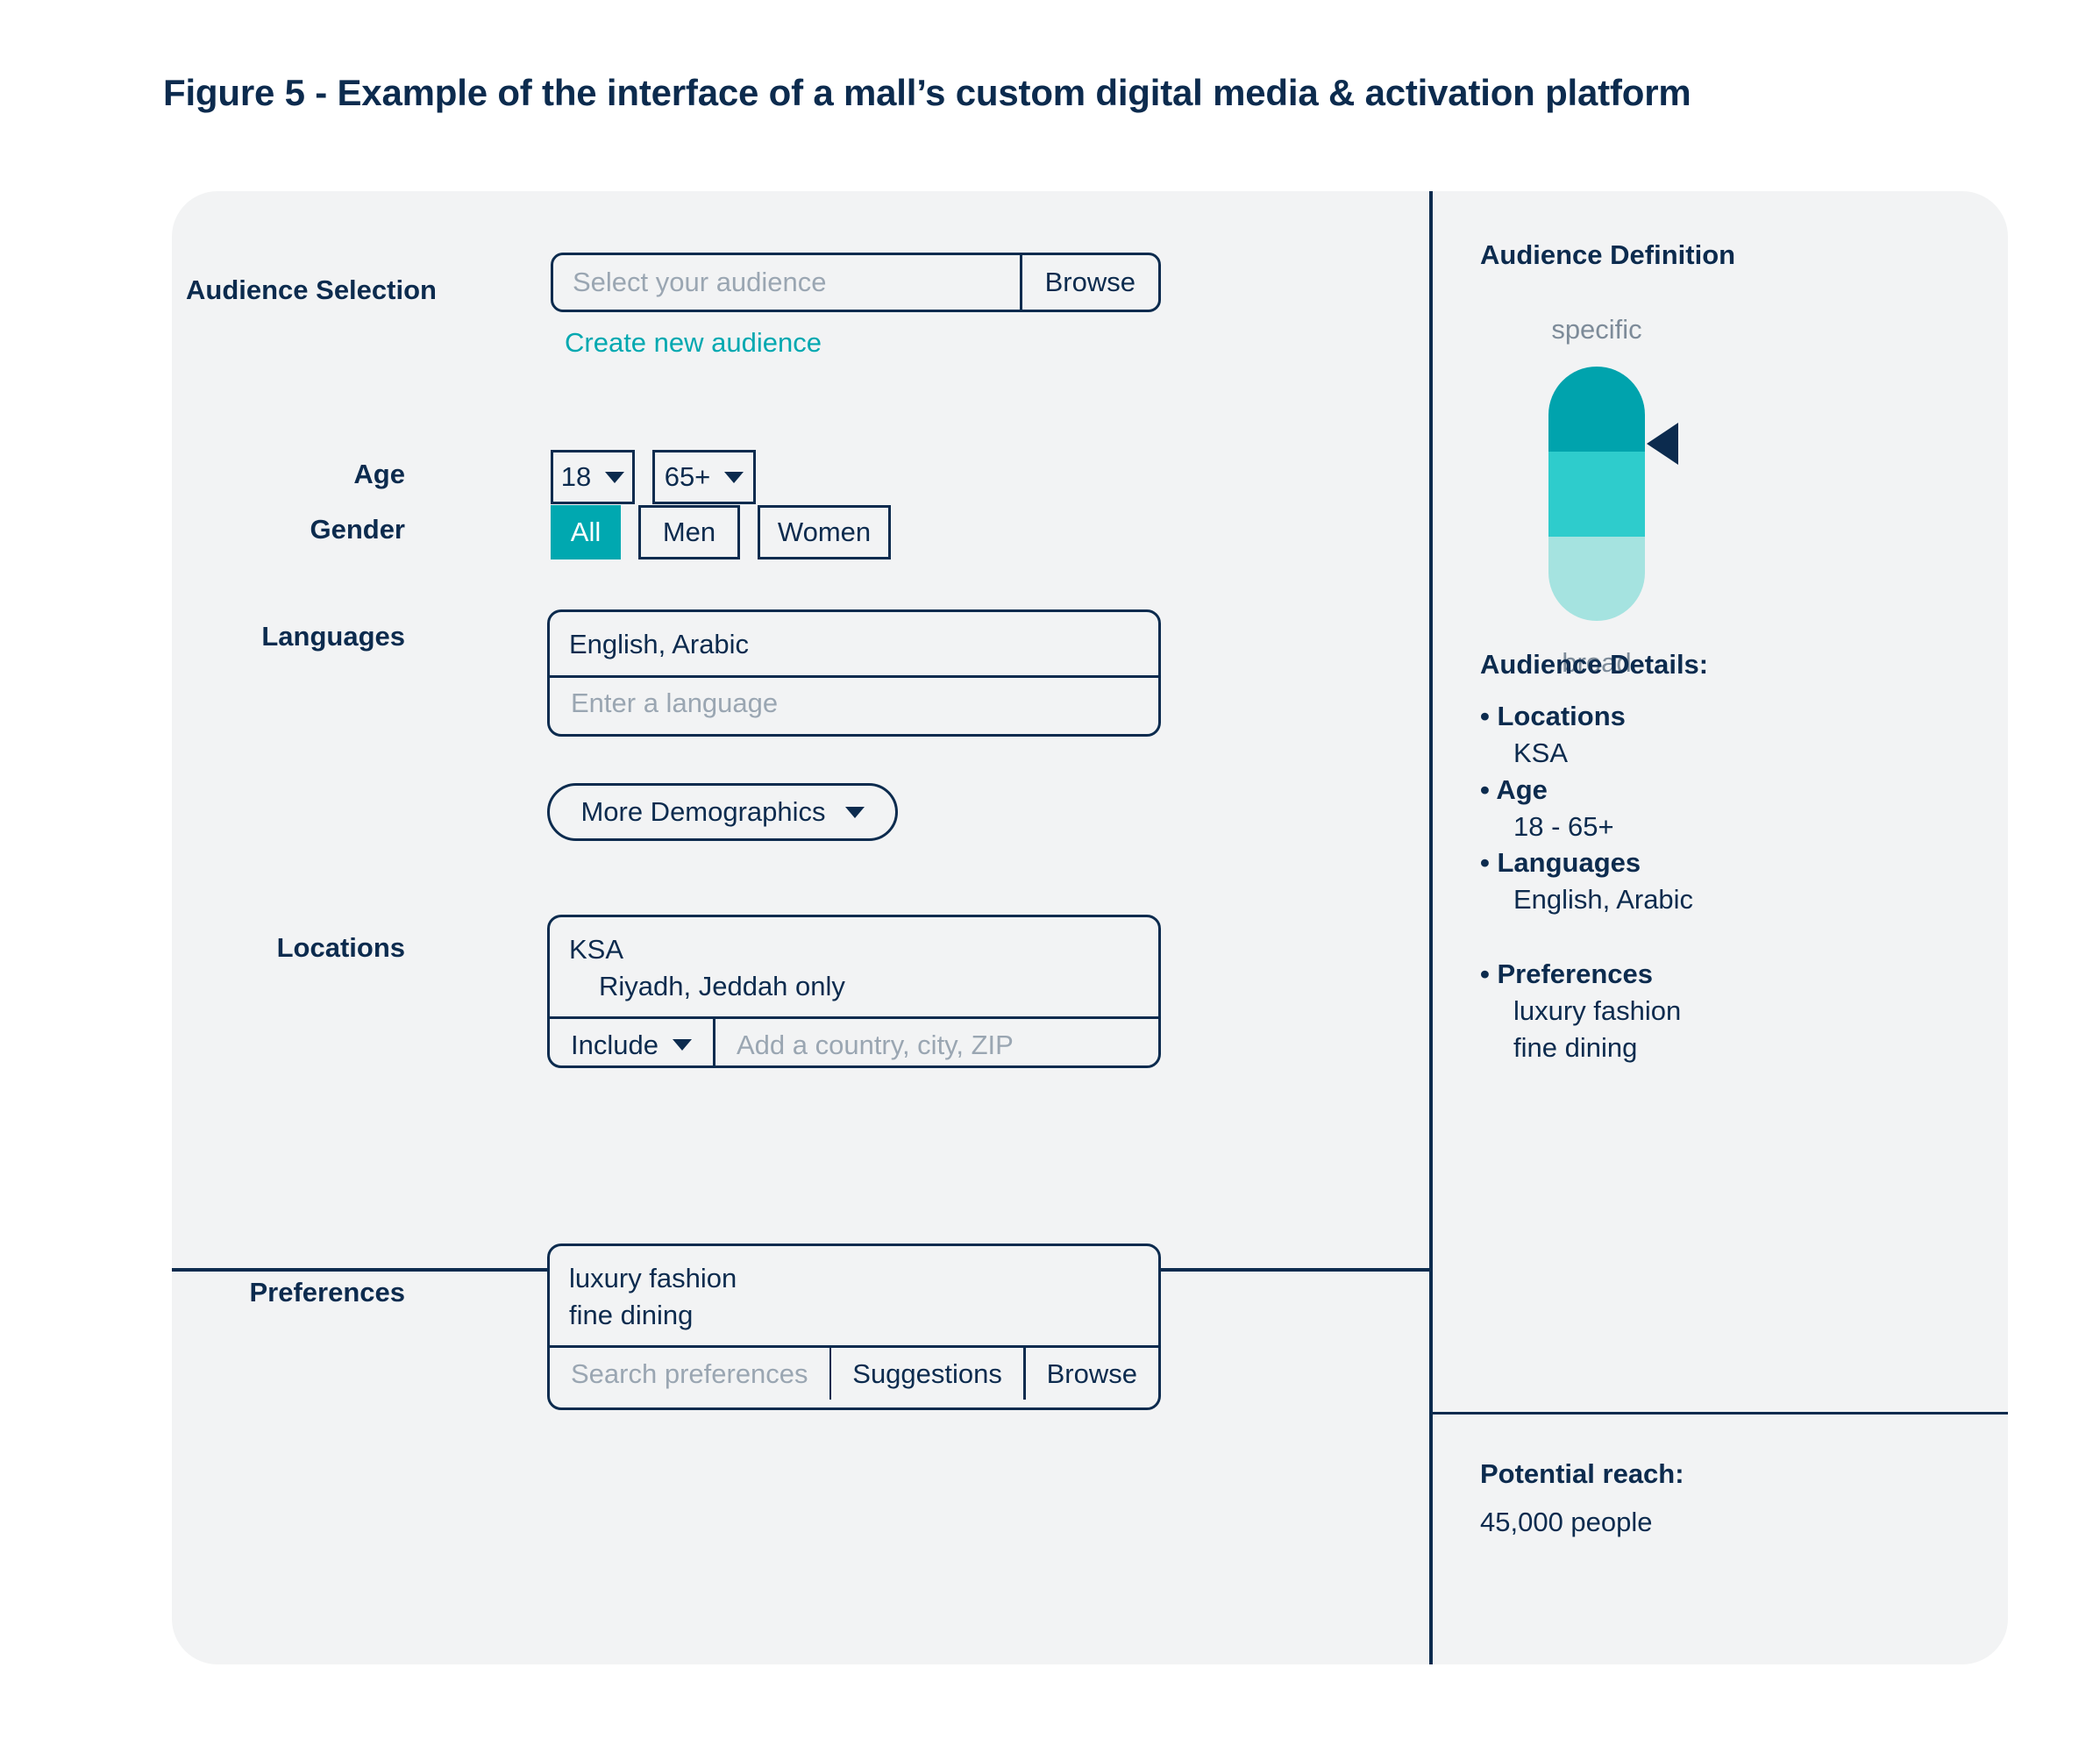 This screenshot has height=1753, width=2100. What do you see at coordinates (854, 966) in the screenshot?
I see `locations-selected-list: KSA Riyadh, Jeddah only` at bounding box center [854, 966].